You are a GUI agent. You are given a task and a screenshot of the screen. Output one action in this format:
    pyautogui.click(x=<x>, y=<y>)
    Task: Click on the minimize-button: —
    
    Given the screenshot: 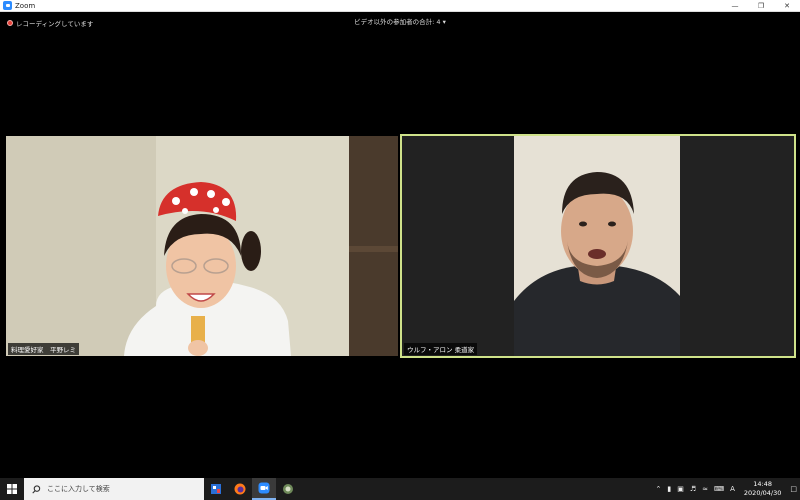 What is the action you would take?
    pyautogui.click(x=735, y=6)
    